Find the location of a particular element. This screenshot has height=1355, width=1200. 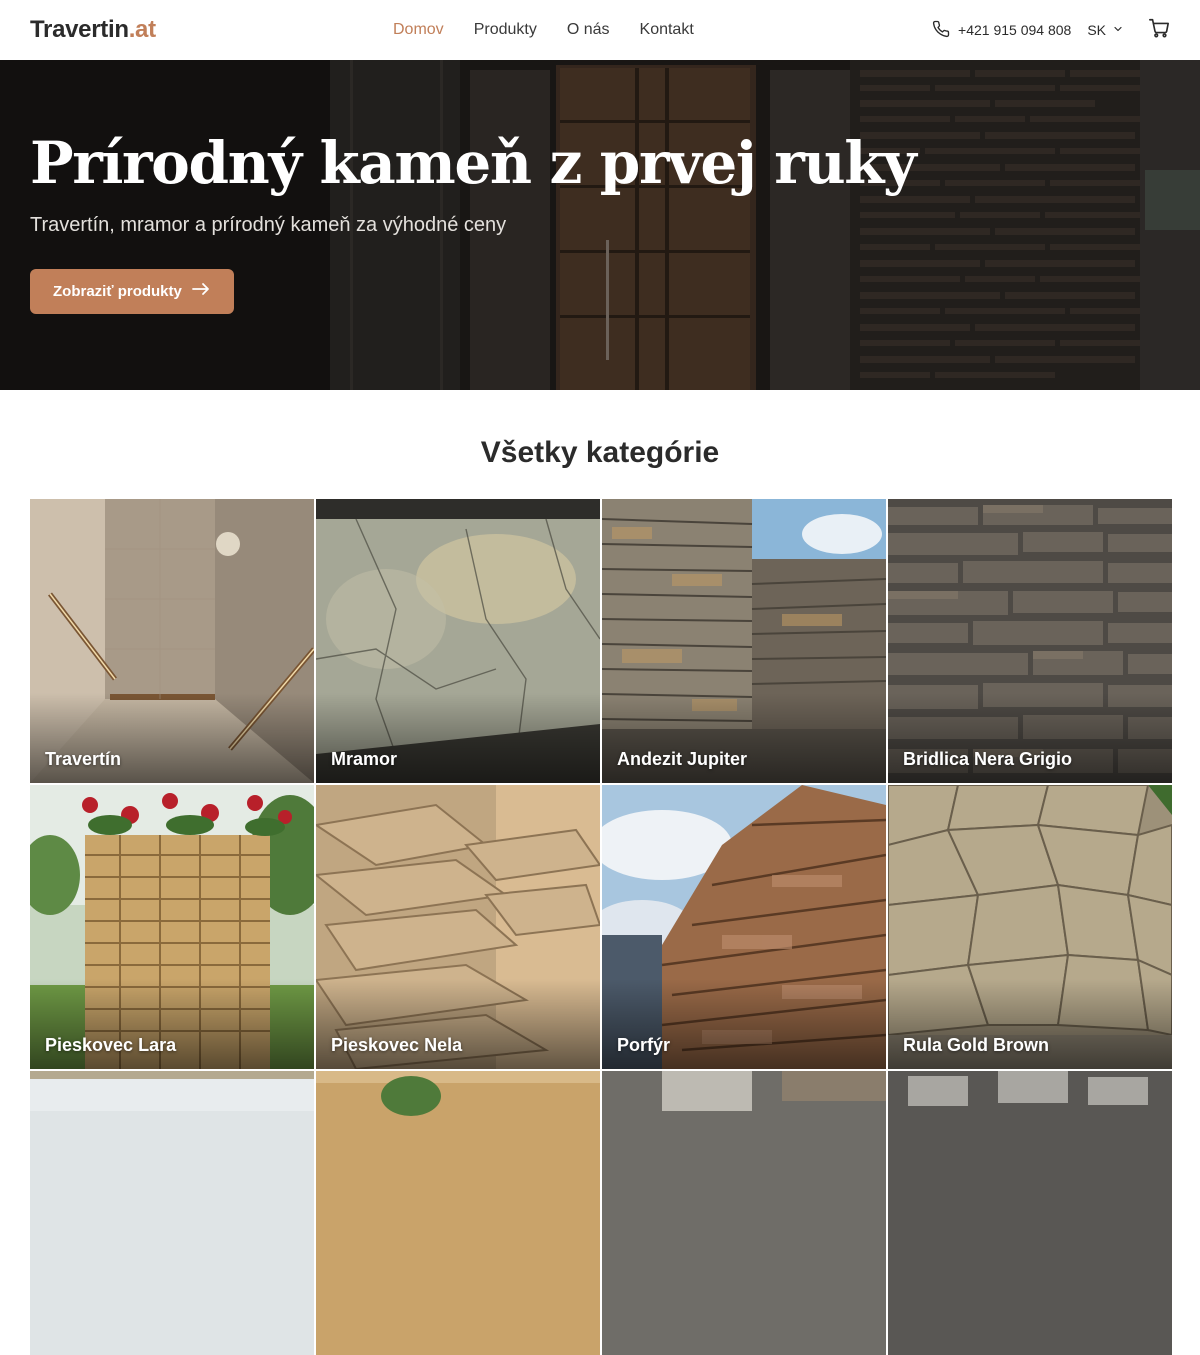

show-products-button: Zobraziť produkty is located at coordinates (132, 291).